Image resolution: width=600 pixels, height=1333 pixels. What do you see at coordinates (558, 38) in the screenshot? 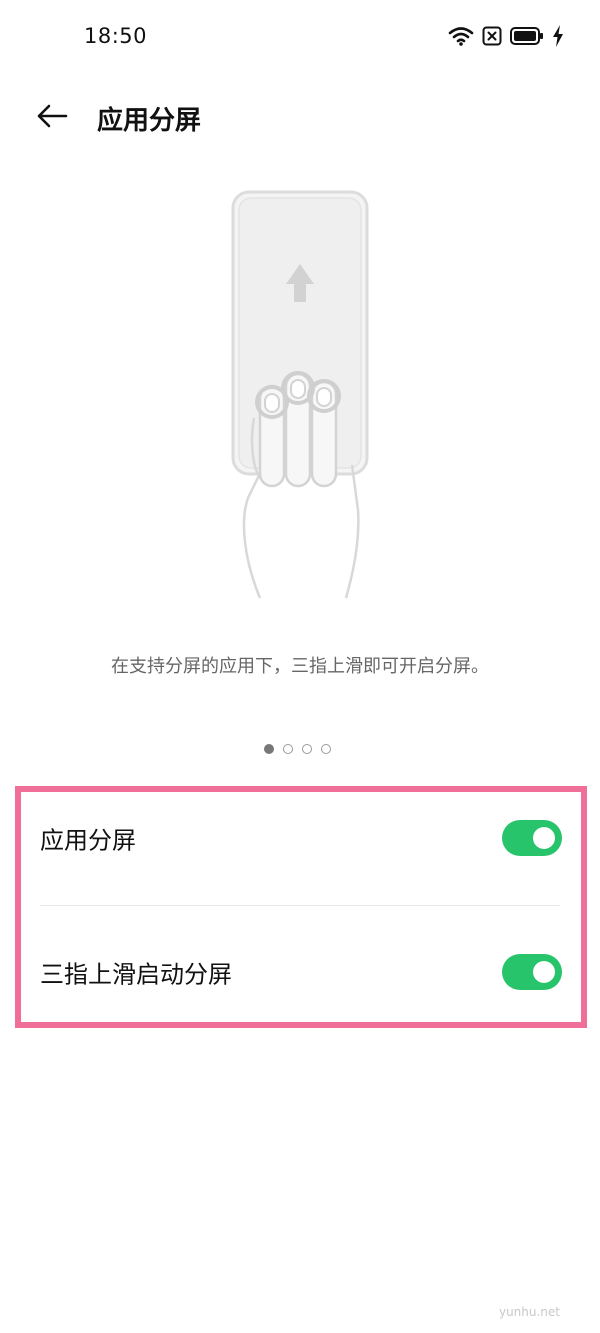
I see `charging-bolt-icon` at bounding box center [558, 38].